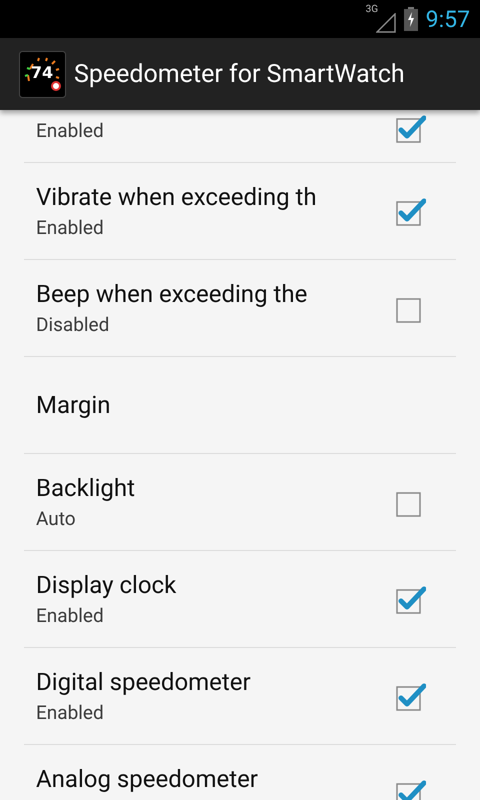 Image resolution: width=480 pixels, height=800 pixels. I want to click on setting-title: Beep when exceeding the, so click(172, 294).